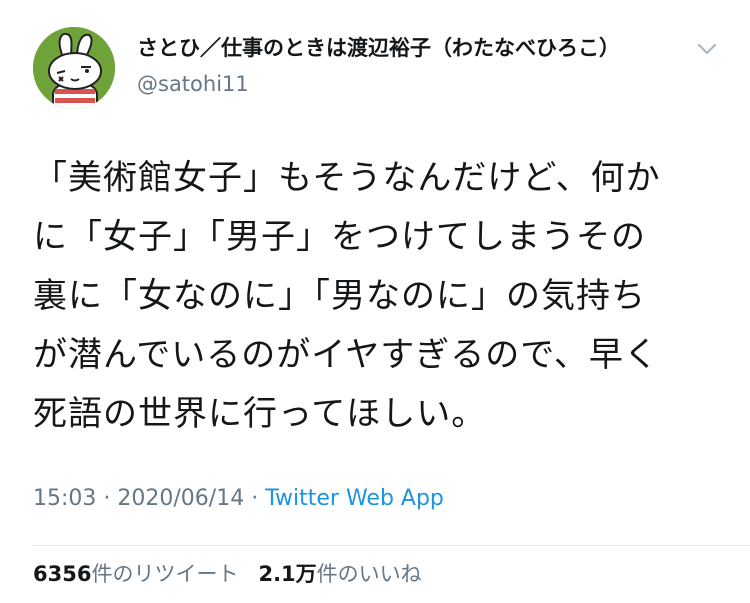  Describe the element at coordinates (339, 237) in the screenshot. I see `tweet-text-line: に「女子」「男子」をつけてしまうその` at that location.